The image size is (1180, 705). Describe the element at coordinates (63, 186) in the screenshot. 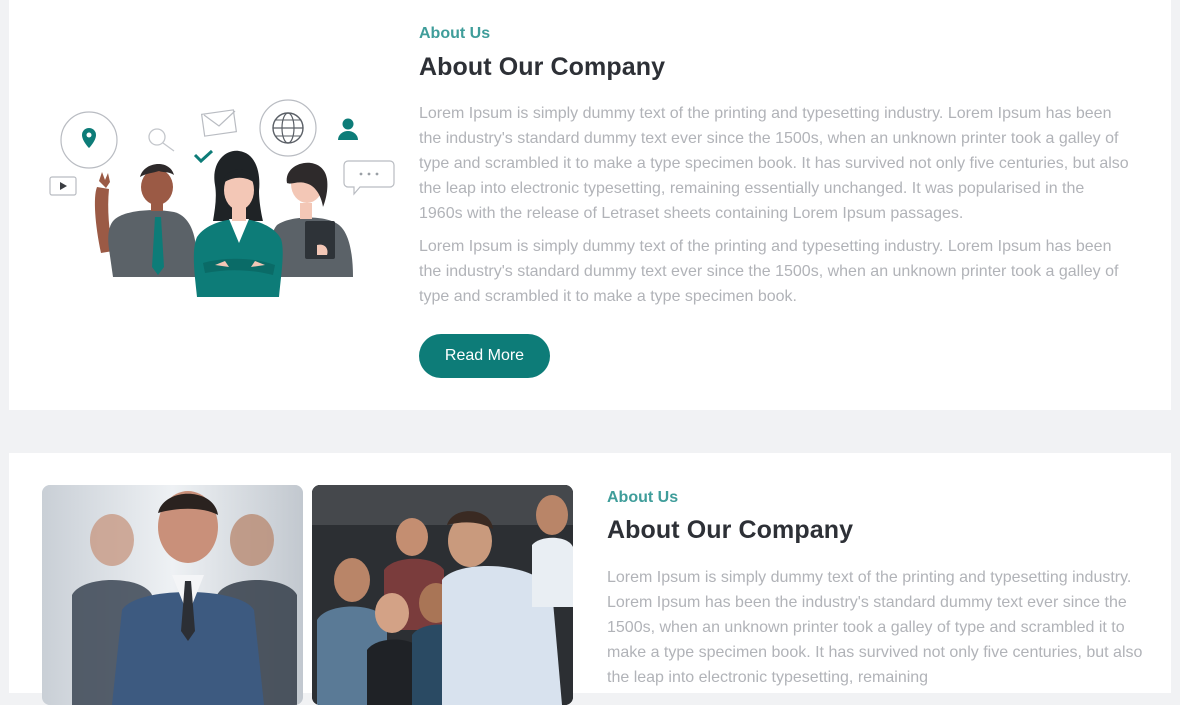

I see `play-icon` at that location.